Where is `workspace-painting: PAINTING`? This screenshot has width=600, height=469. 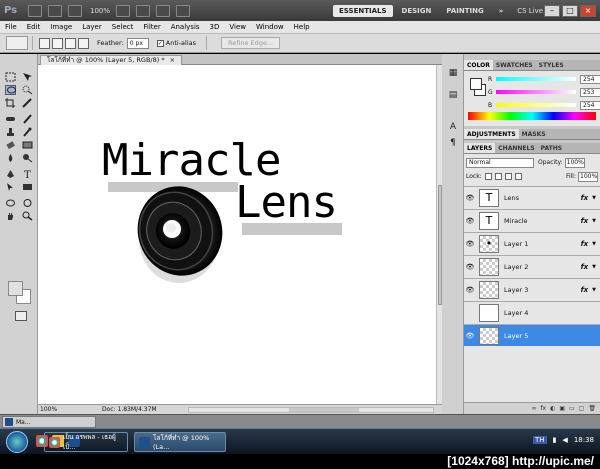
workspace-painting: PAINTING is located at coordinates (464, 11).